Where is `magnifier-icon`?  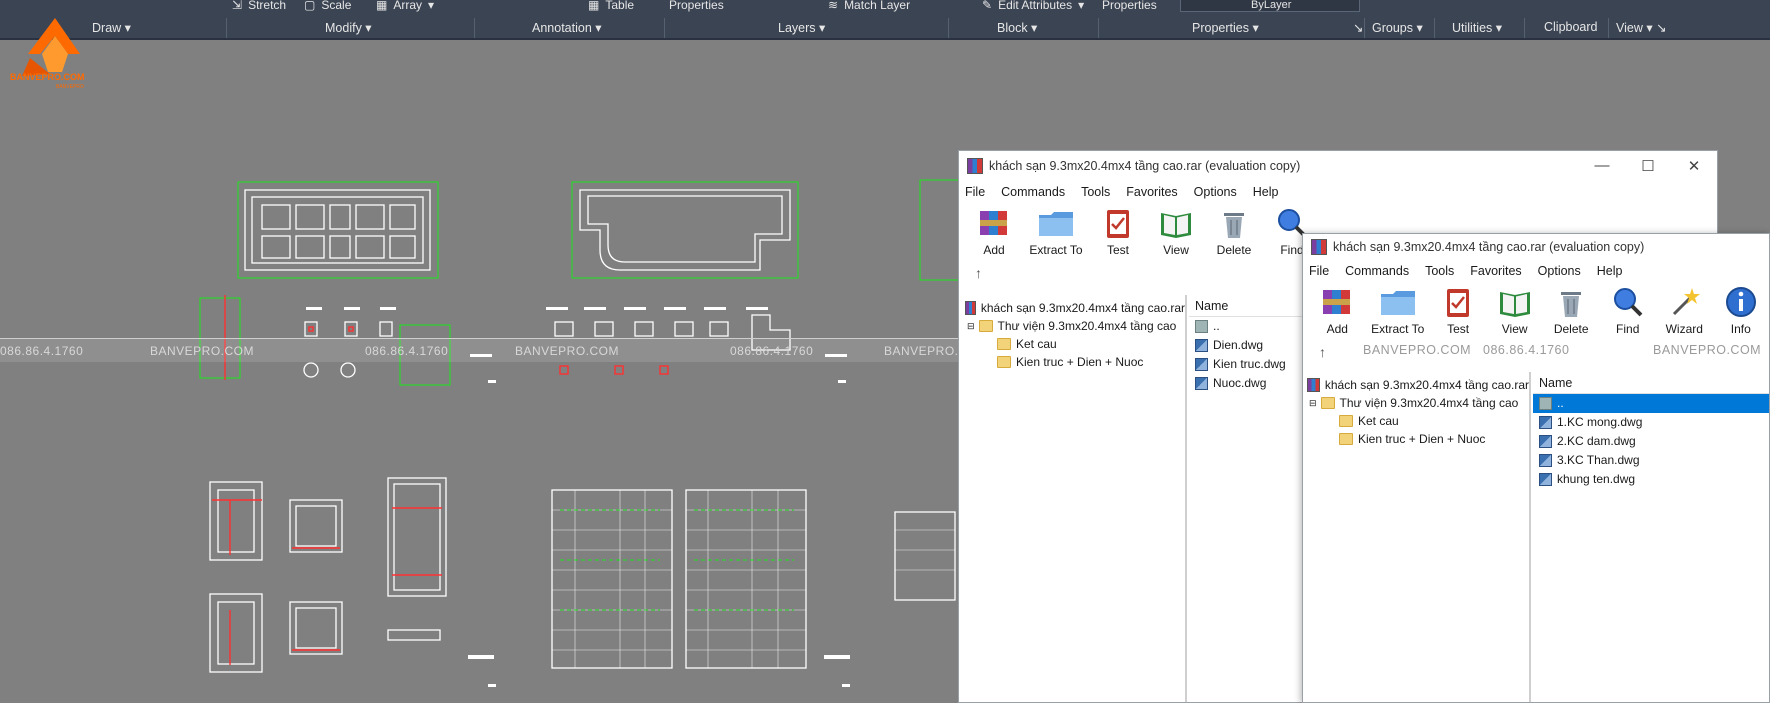
magnifier-icon is located at coordinates (1628, 302).